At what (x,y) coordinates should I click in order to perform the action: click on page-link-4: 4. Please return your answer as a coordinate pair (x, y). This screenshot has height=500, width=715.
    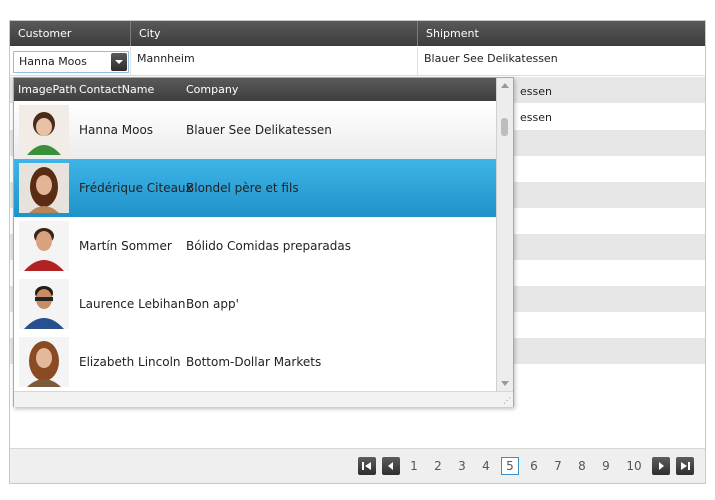
    Looking at the image, I should click on (486, 466).